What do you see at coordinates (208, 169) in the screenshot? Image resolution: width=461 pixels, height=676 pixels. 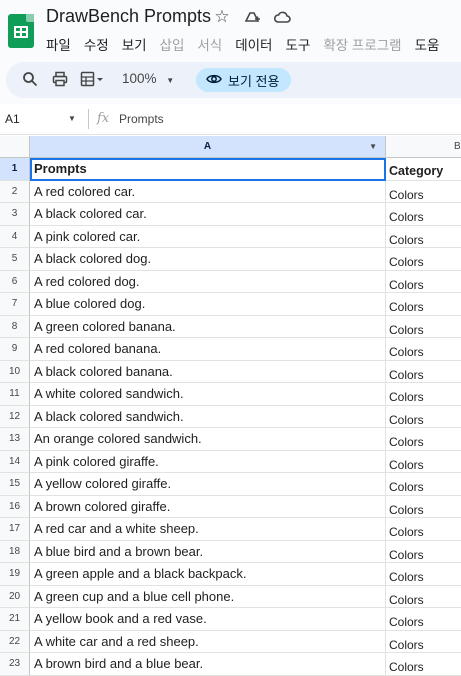 I see `cell-a1: Prompts` at bounding box center [208, 169].